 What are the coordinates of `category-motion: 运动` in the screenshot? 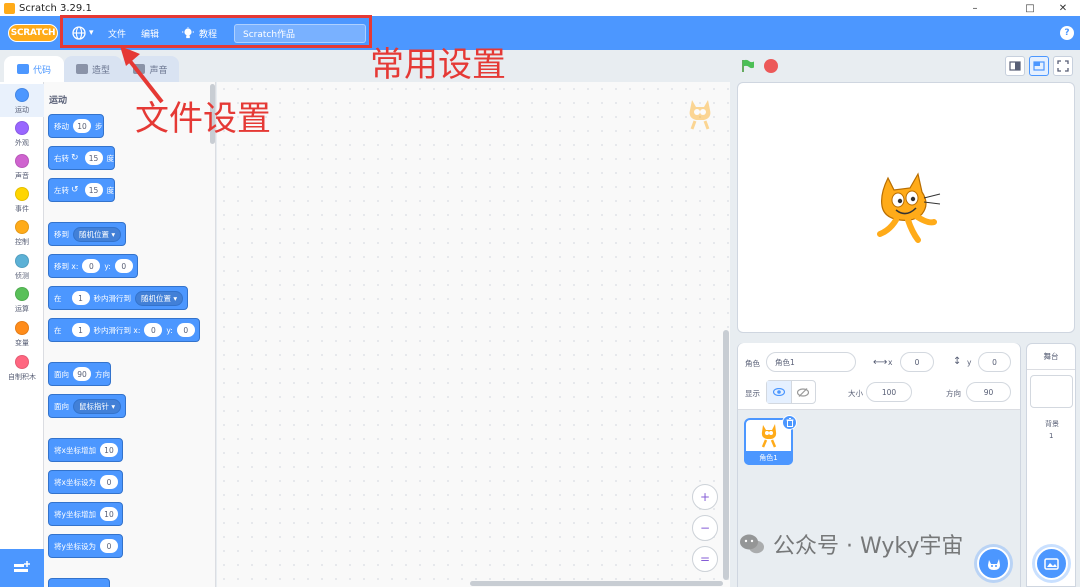 It's located at (22, 100).